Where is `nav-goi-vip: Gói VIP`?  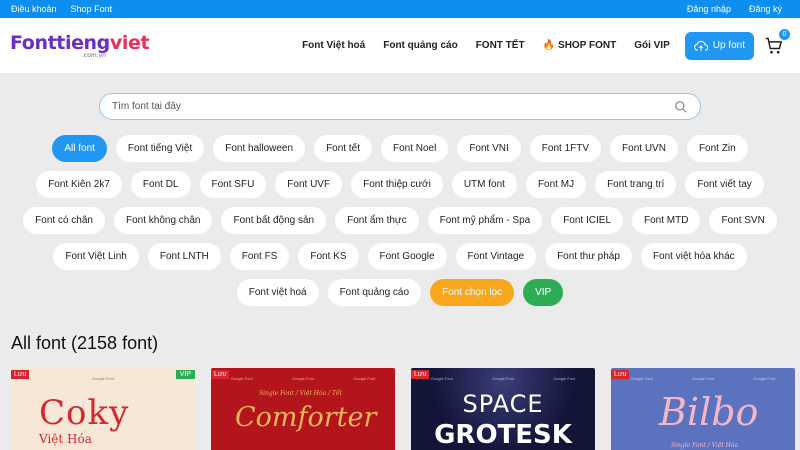 nav-goi-vip: Gói VIP is located at coordinates (652, 45).